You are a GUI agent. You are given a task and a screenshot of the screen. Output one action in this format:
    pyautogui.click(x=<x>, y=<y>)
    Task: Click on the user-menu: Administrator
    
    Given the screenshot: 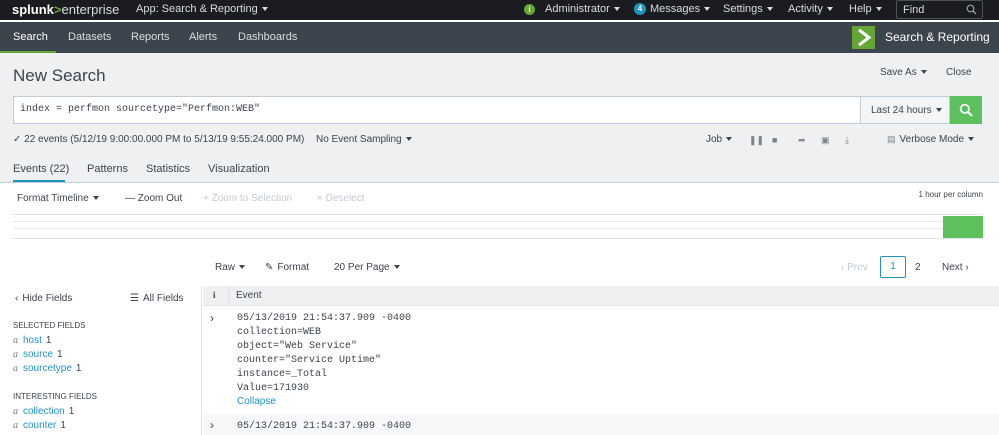 What is the action you would take?
    pyautogui.click(x=582, y=9)
    